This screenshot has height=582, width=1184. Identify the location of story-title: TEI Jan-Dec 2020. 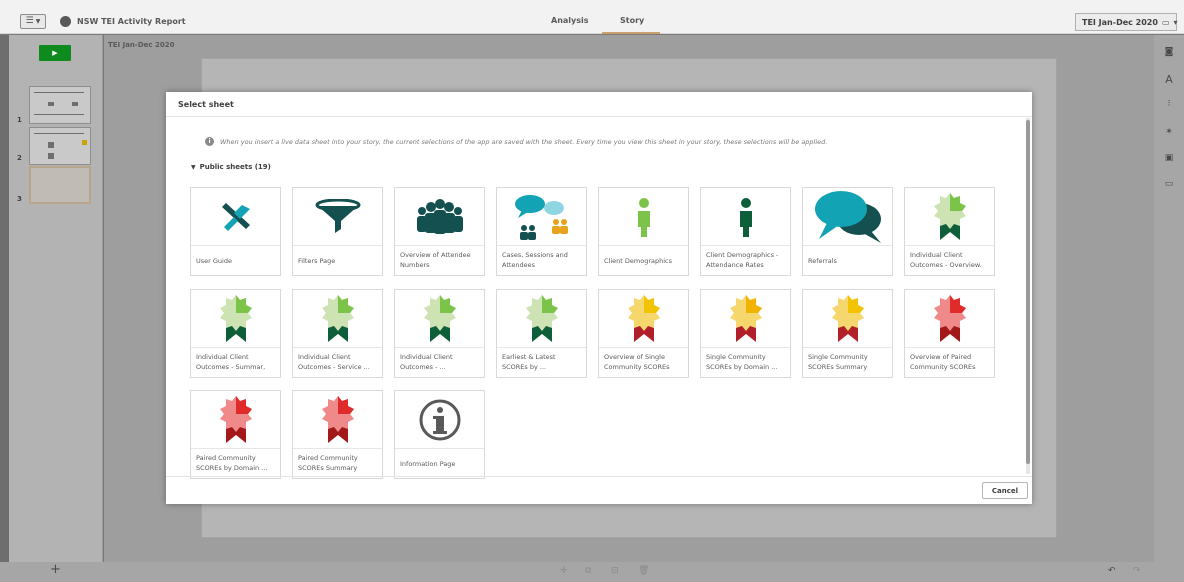
(141, 45).